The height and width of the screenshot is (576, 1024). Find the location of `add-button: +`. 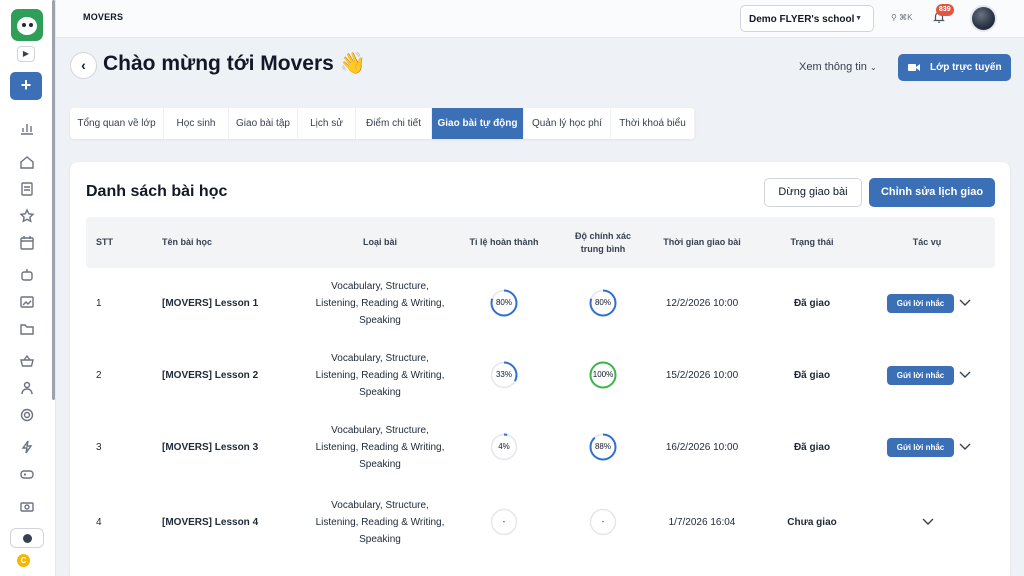

add-button: + is located at coordinates (26, 86).